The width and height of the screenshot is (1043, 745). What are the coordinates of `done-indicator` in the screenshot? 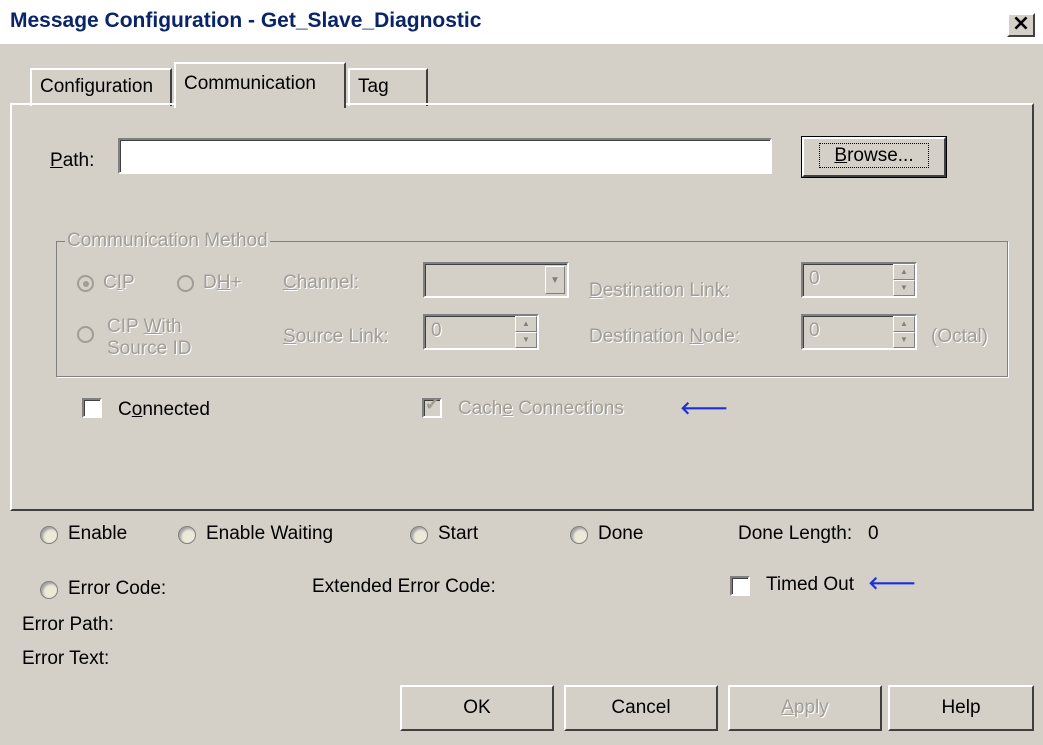 It's located at (579, 535).